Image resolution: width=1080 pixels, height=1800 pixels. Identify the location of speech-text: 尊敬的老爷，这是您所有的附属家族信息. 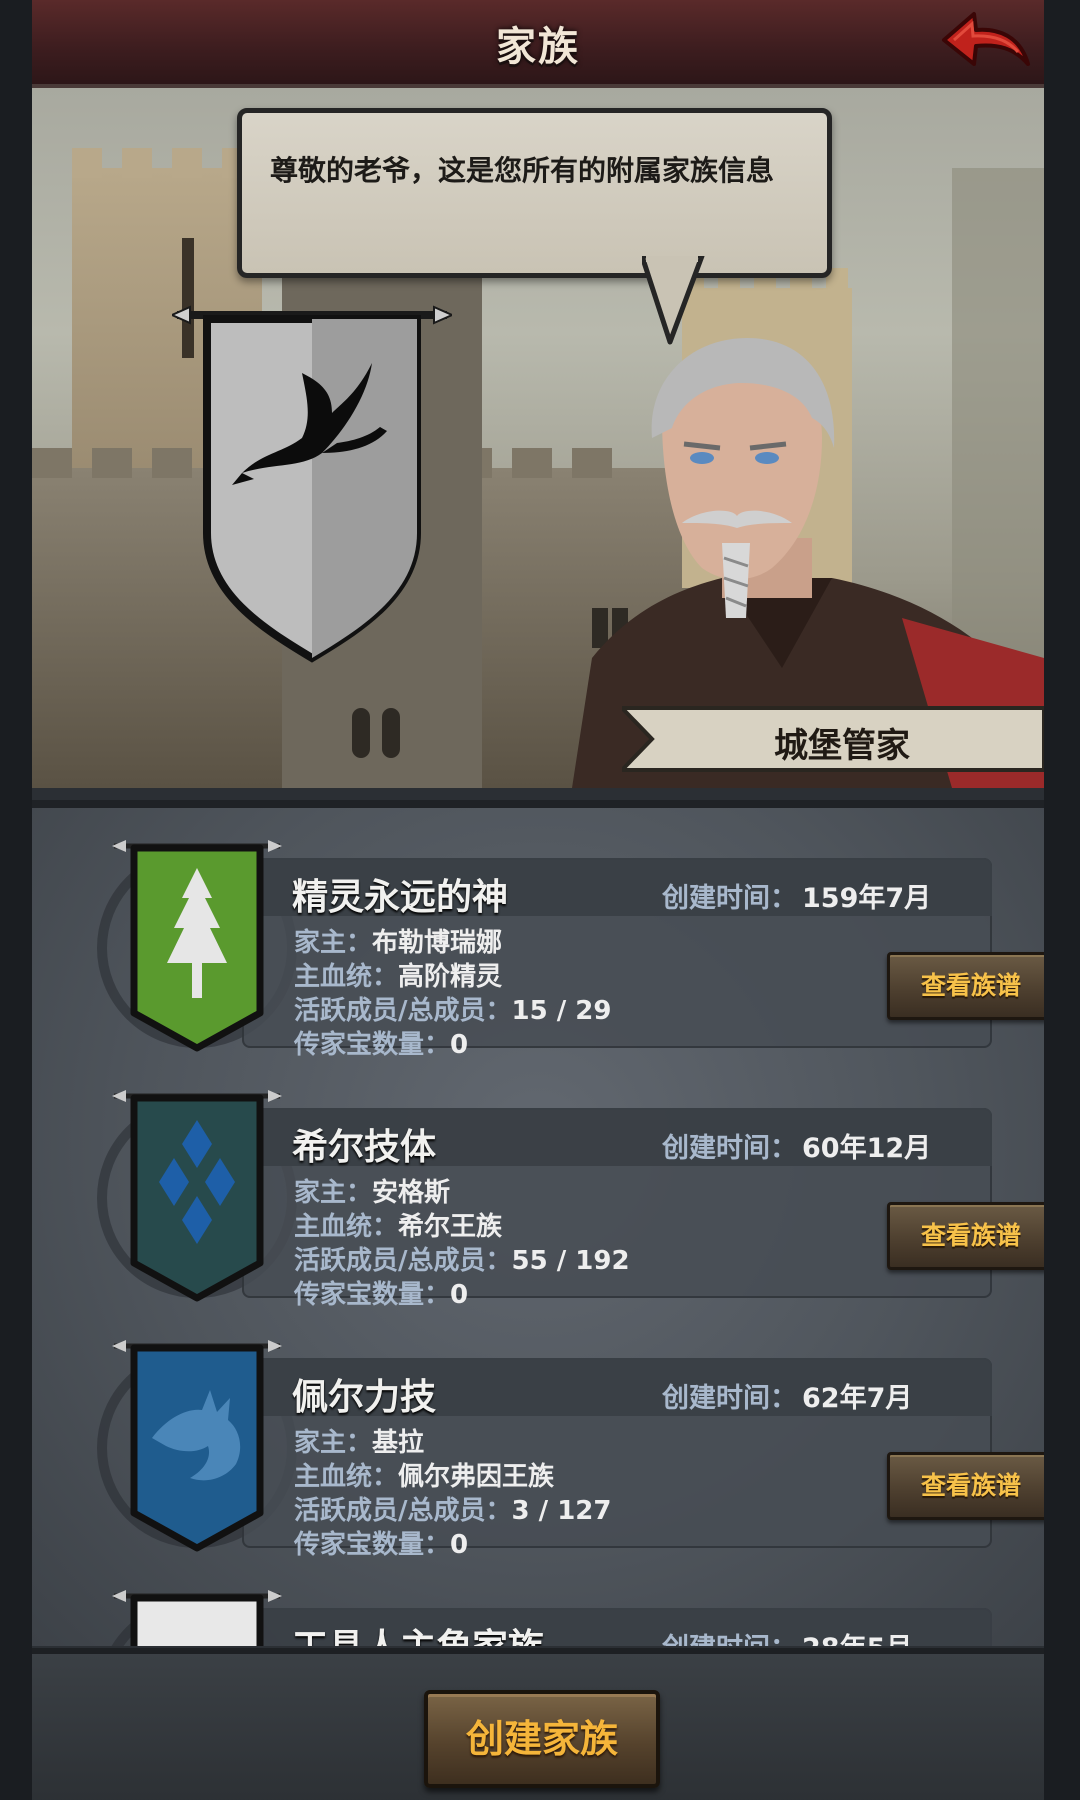
(522, 170).